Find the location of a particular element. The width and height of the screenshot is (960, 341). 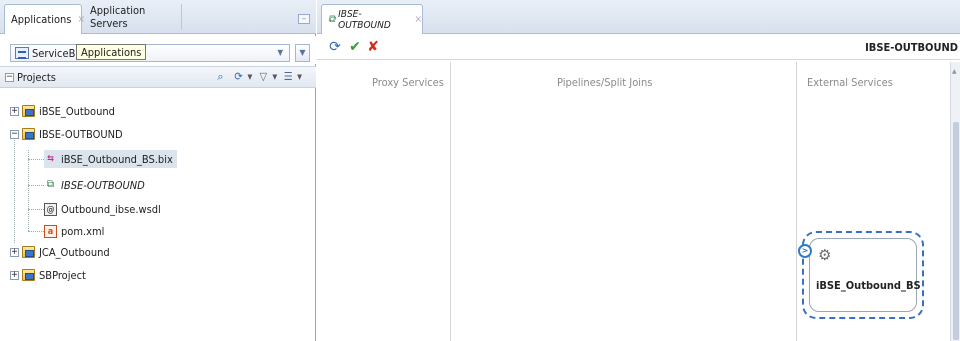

tree-item-label: SBProject is located at coordinates (62, 275).